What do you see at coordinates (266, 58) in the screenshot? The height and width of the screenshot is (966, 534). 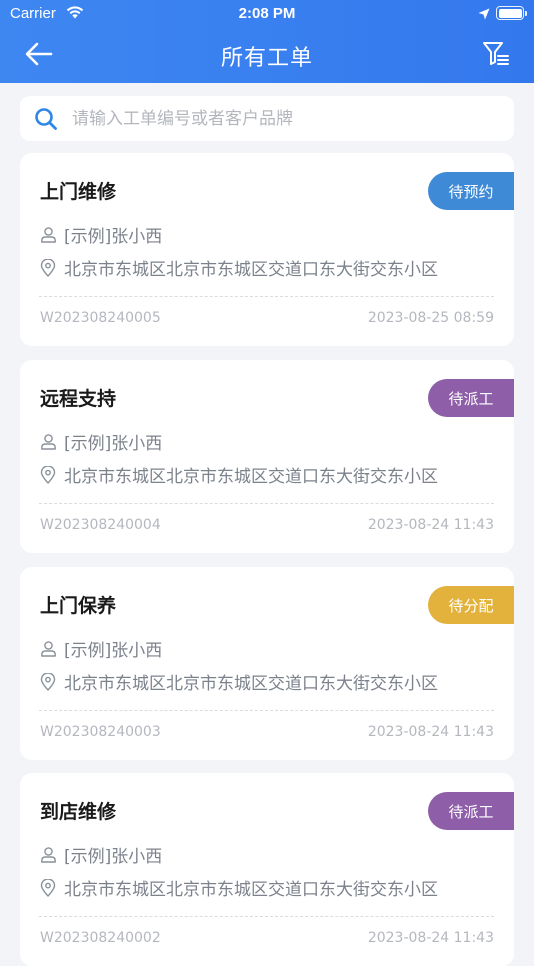 I see `page-title: 所有工单` at bounding box center [266, 58].